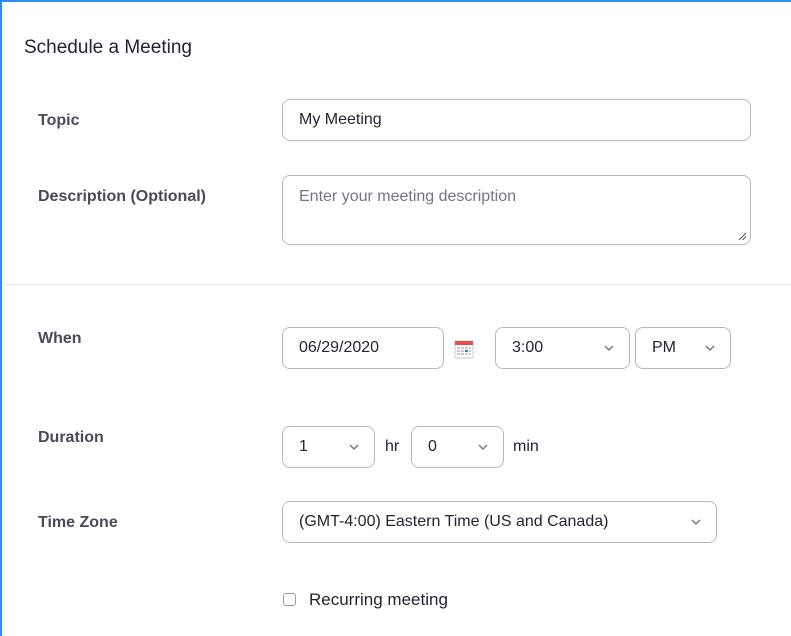  Describe the element at coordinates (407, 196) in the screenshot. I see `description-placeholder: Enter your meeting description` at that location.